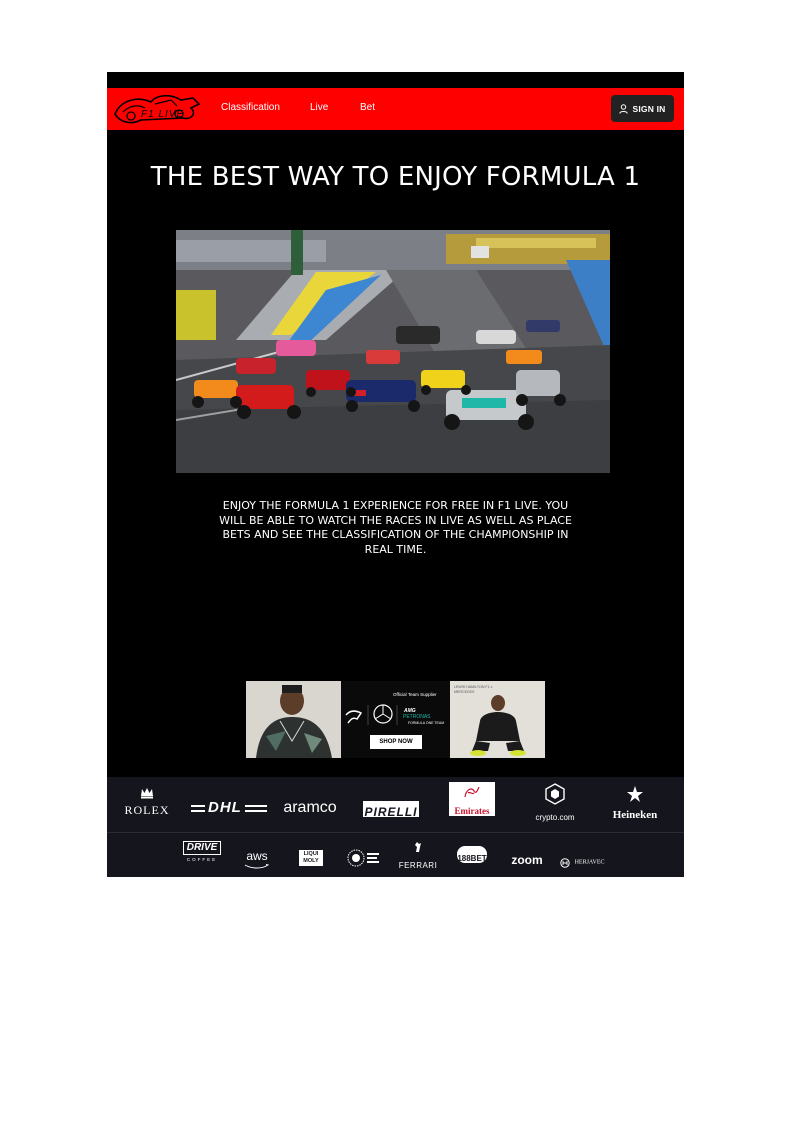 Image resolution: width=794 pixels, height=1123 pixels. I want to click on sponsor-crypto: crypto.com, so click(555, 803).